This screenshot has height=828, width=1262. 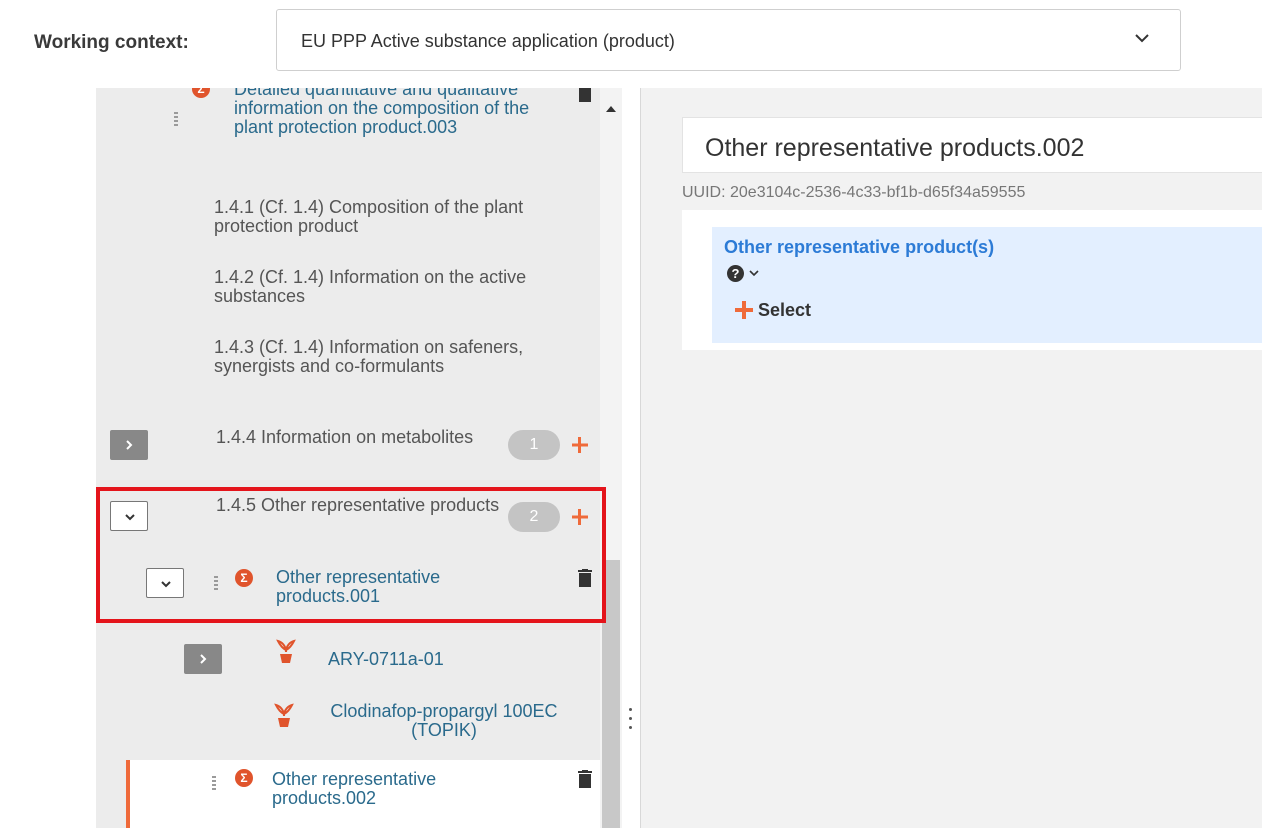 What do you see at coordinates (631, 728) in the screenshot?
I see `splitter-grip-icon` at bounding box center [631, 728].